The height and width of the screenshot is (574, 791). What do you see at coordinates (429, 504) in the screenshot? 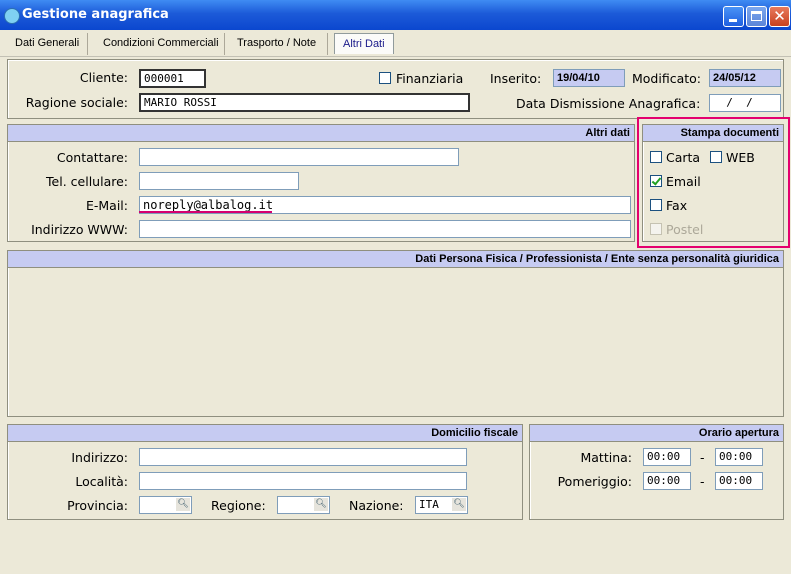
I see `nazione-value: ITA` at bounding box center [429, 504].